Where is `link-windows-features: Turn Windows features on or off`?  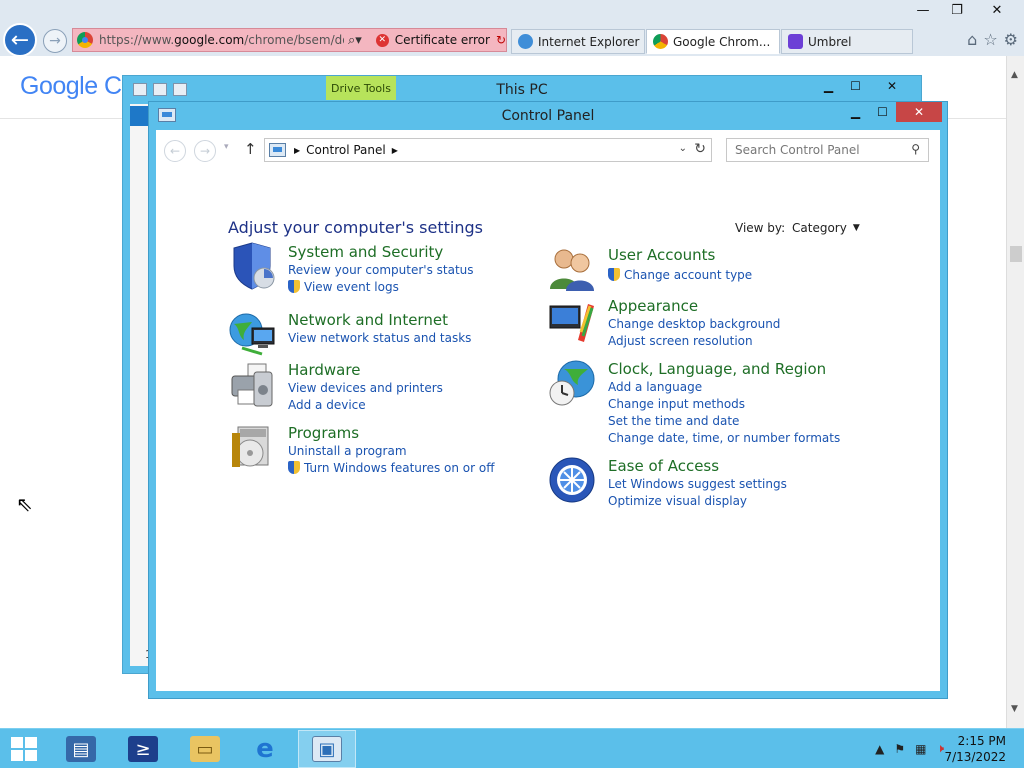 link-windows-features: Turn Windows features on or off is located at coordinates (391, 468).